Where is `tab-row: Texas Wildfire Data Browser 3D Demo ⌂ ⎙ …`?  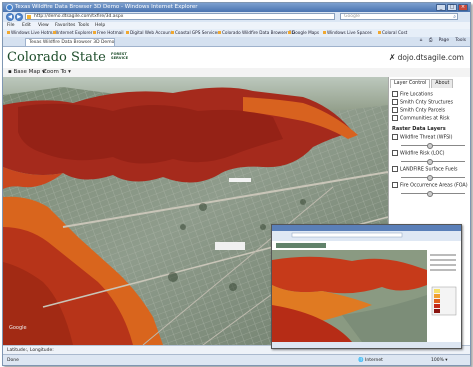
tab-row: Texas Wildfire Data Browser 3D Demo ⌂ ⎙ … is located at coordinates (236, 42).